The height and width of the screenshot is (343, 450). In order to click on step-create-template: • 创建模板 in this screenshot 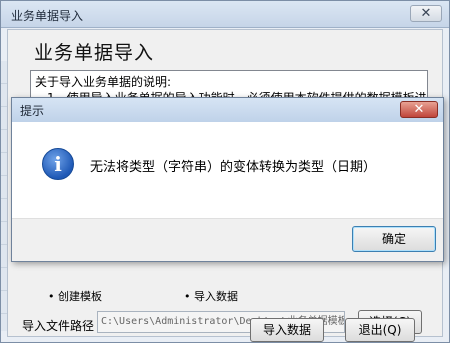, I will do `click(75, 296)`.